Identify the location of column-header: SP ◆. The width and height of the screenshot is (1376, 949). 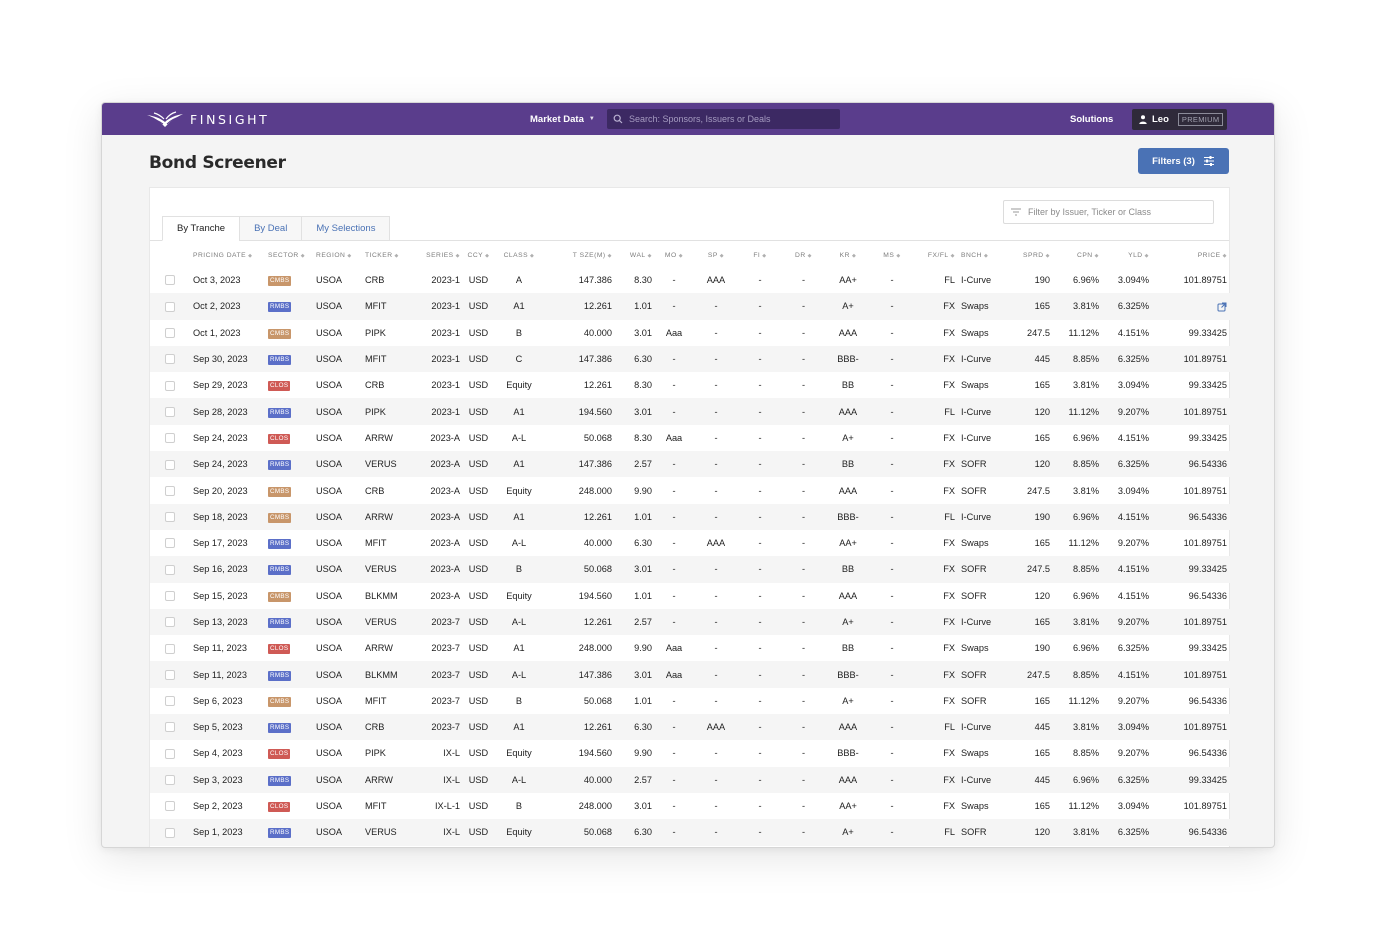
(716, 255).